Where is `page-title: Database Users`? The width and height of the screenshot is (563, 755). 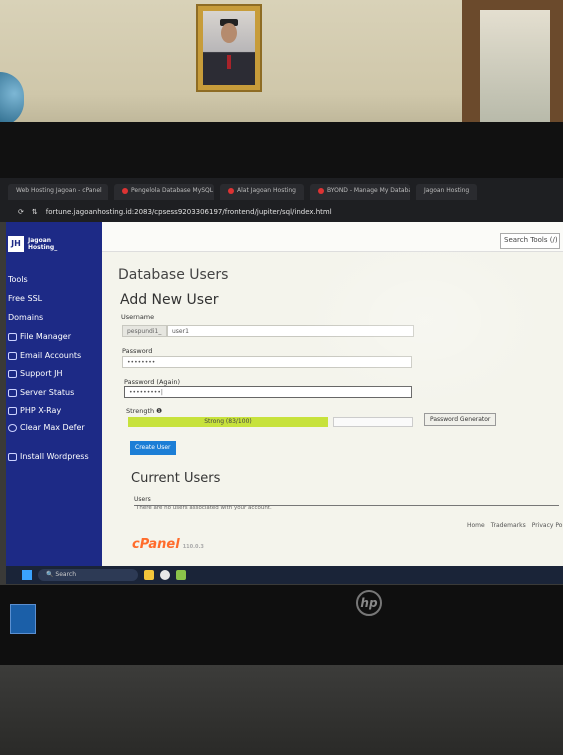 page-title: Database Users is located at coordinates (173, 275).